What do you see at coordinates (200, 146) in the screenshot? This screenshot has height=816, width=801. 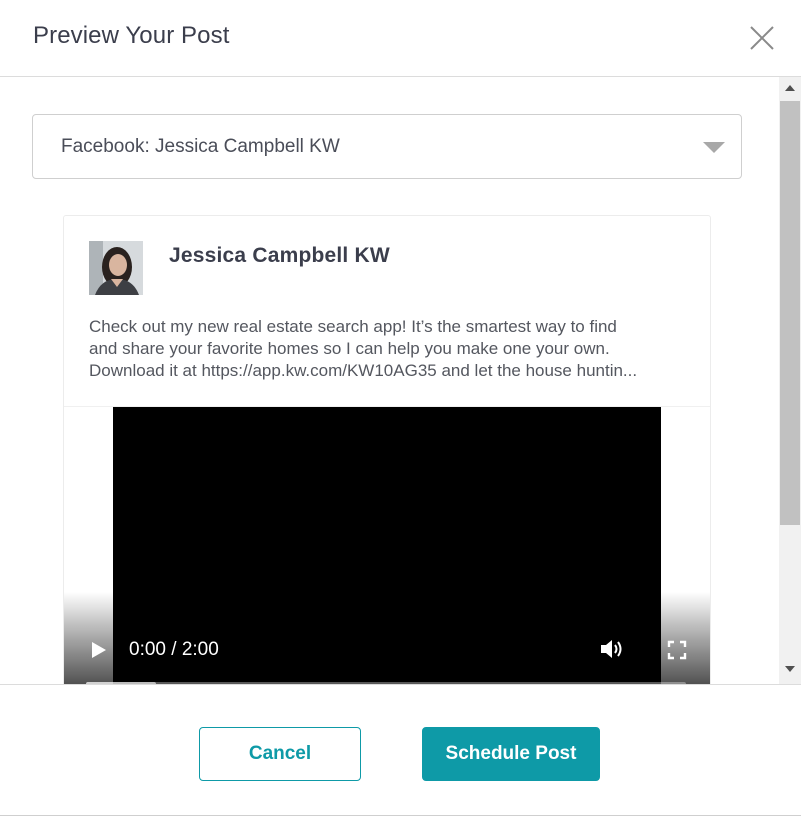 I see `account-select-value: Facebook: Jessica Campbell KW` at bounding box center [200, 146].